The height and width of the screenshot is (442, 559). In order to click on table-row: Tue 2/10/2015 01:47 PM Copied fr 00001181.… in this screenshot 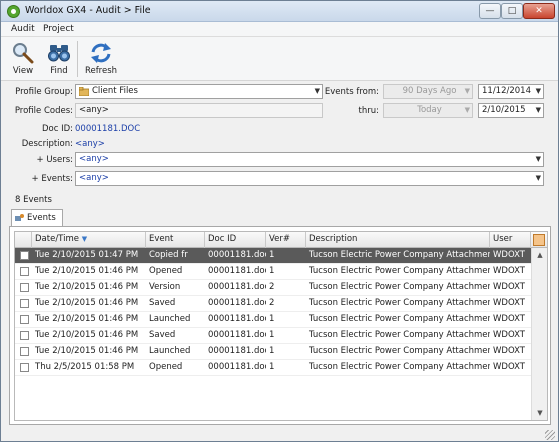, I will do `click(273, 256)`.